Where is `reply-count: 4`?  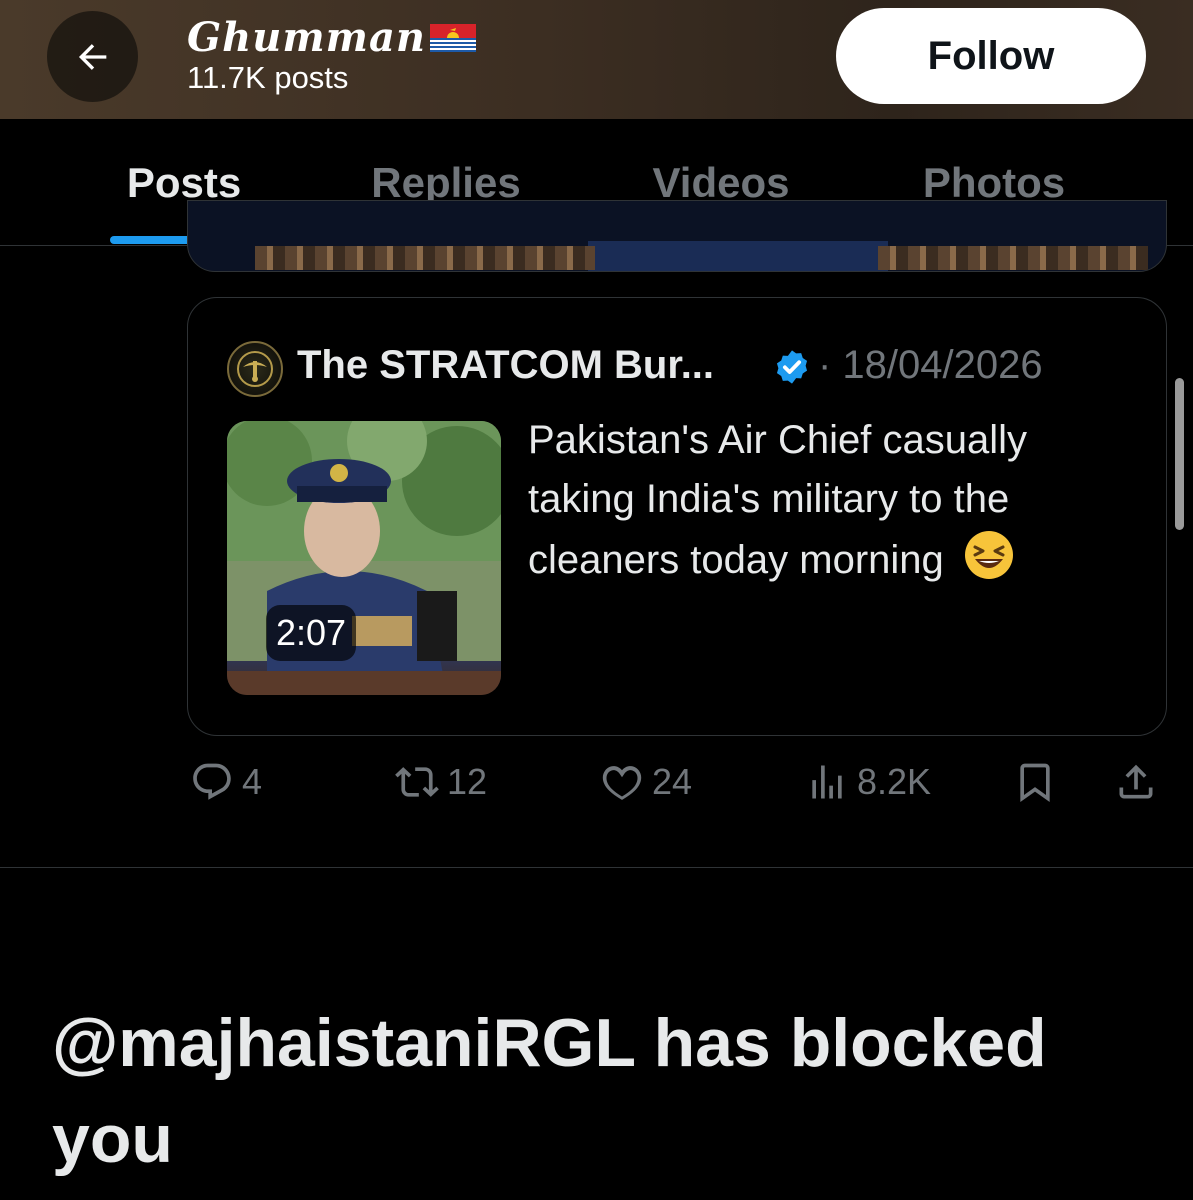
reply-count: 4 is located at coordinates (252, 781).